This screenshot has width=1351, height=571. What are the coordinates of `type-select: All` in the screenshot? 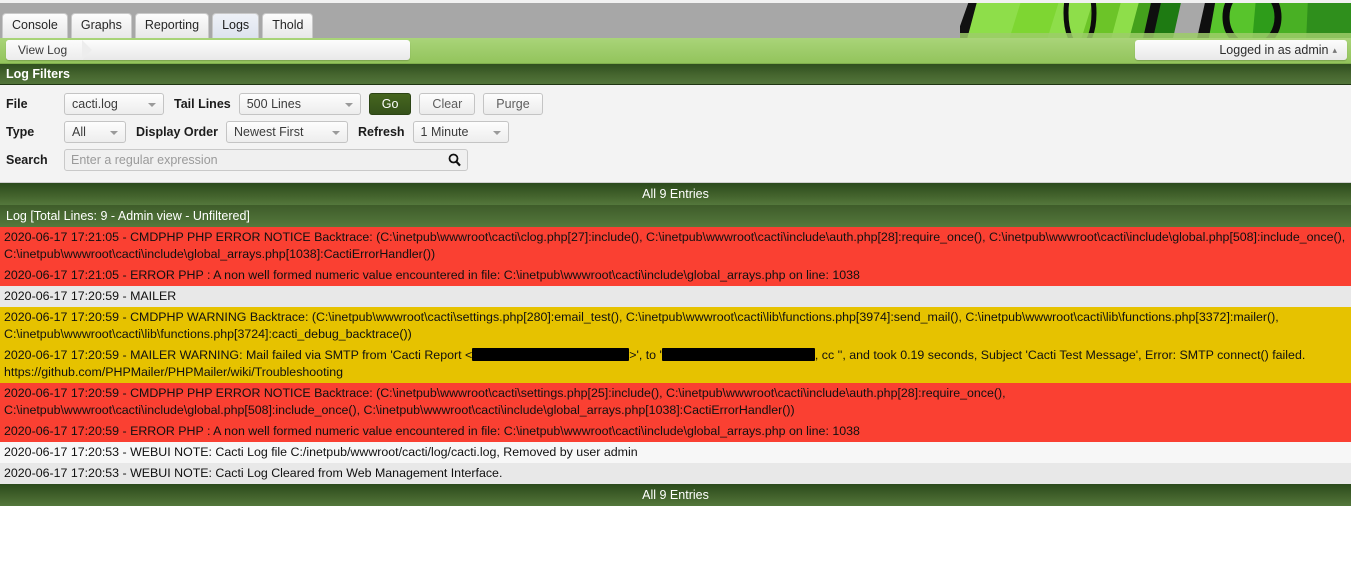 It's located at (95, 132).